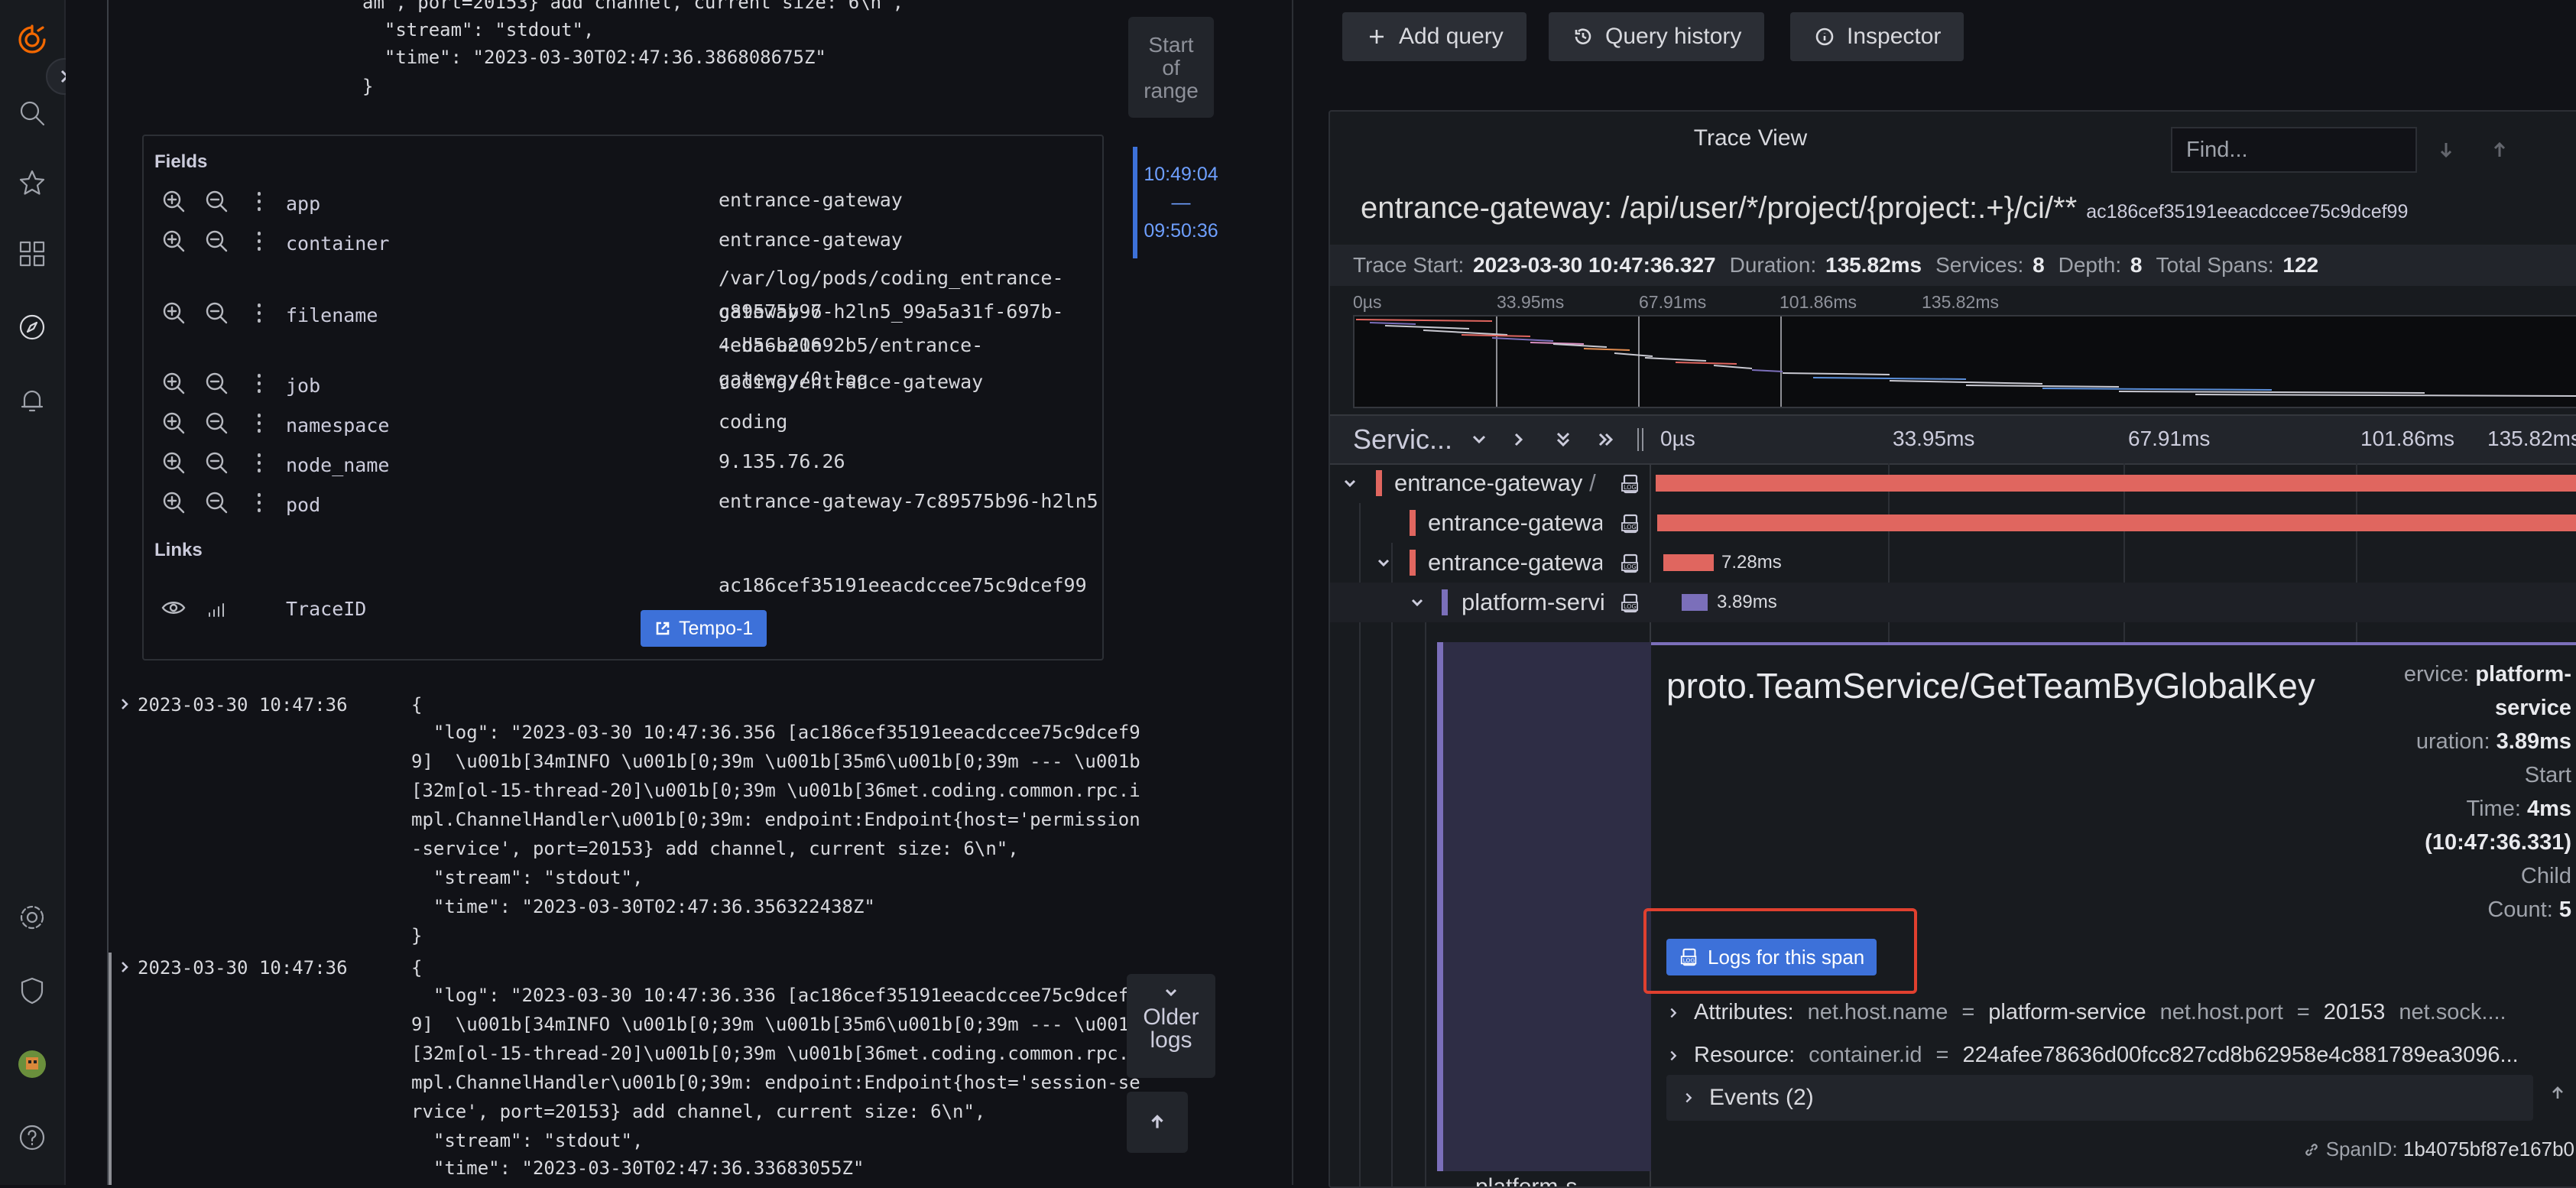 Image resolution: width=2576 pixels, height=1188 pixels. What do you see at coordinates (1518, 442) in the screenshot?
I see `expand-one-icon` at bounding box center [1518, 442].